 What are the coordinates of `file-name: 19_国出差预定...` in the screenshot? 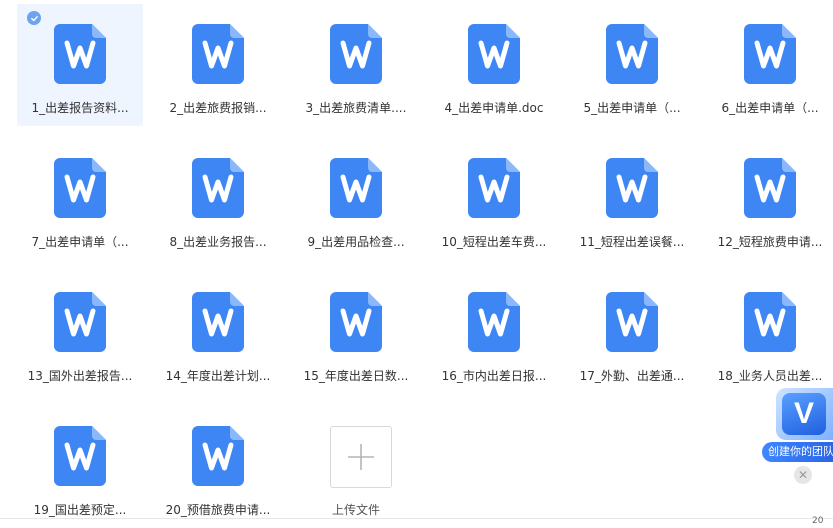 It's located at (80, 510).